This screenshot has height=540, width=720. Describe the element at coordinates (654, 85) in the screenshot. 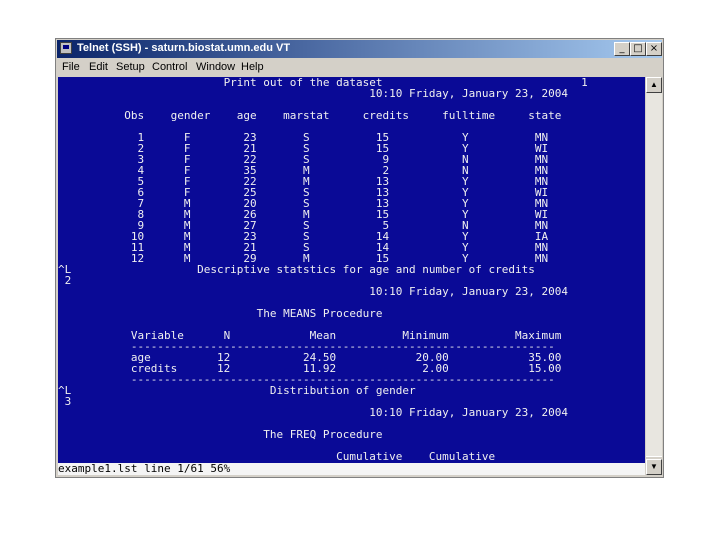

I see `scroll-up-button: ▲` at that location.